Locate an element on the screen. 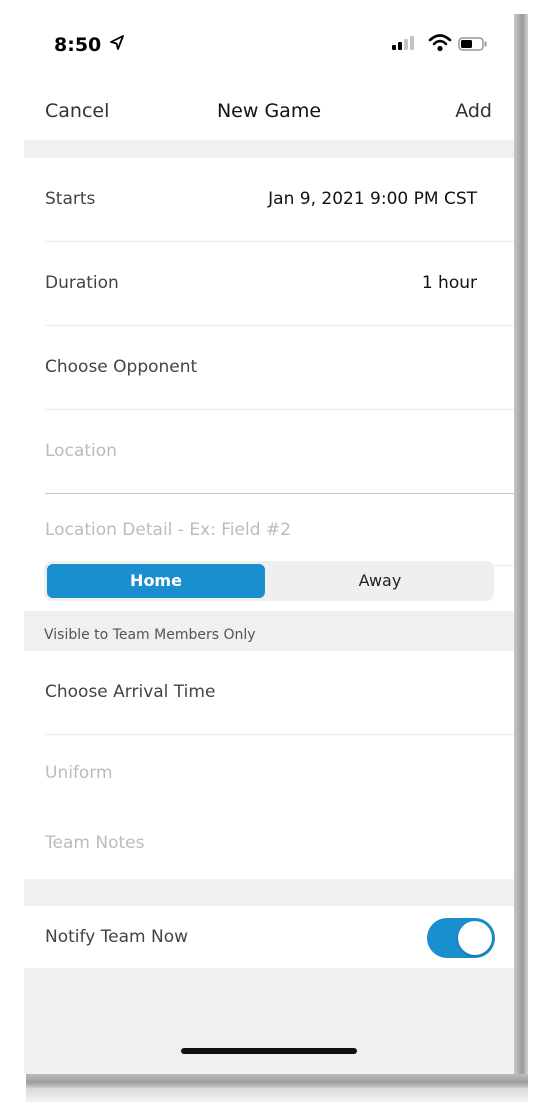  notify-team-label: Notify Team Now is located at coordinates (117, 937).